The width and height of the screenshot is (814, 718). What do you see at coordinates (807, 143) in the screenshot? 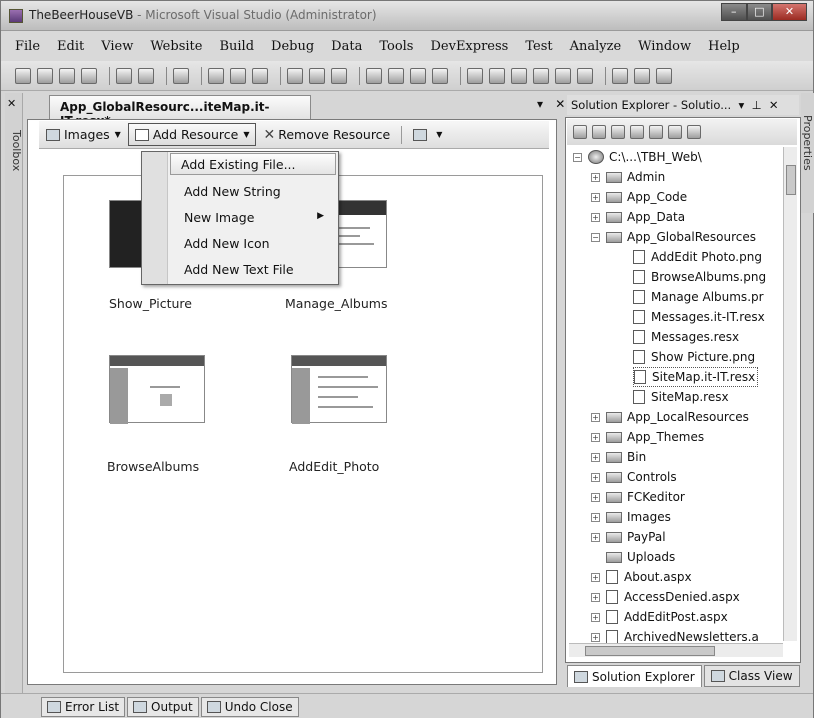
I see `properties-label: Properties` at bounding box center [807, 143].